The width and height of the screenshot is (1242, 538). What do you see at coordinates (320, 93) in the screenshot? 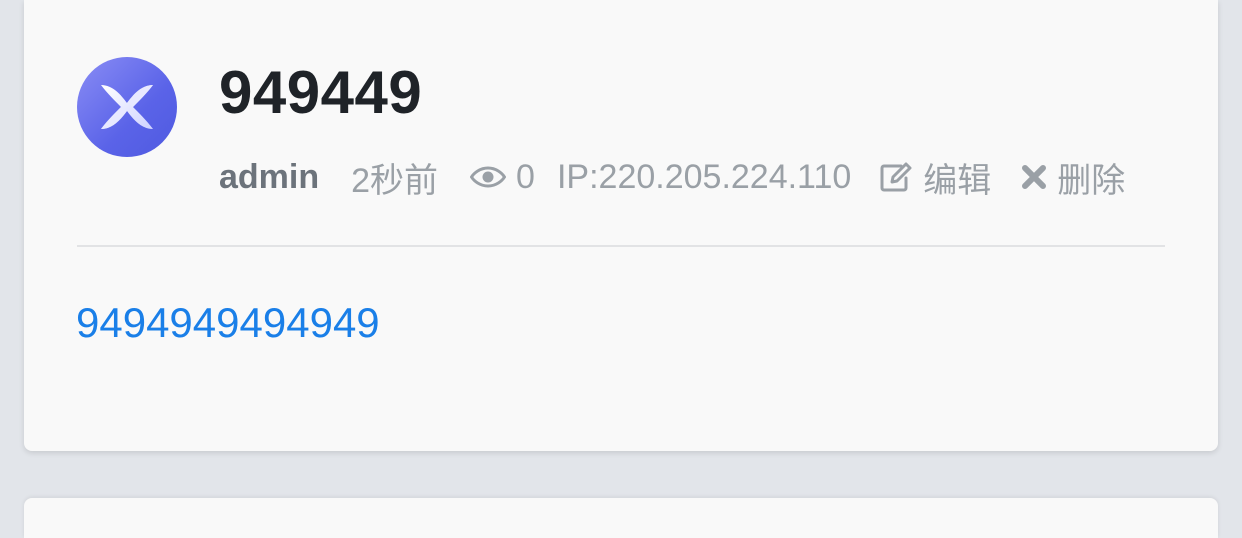
I see `post-title: 949449` at bounding box center [320, 93].